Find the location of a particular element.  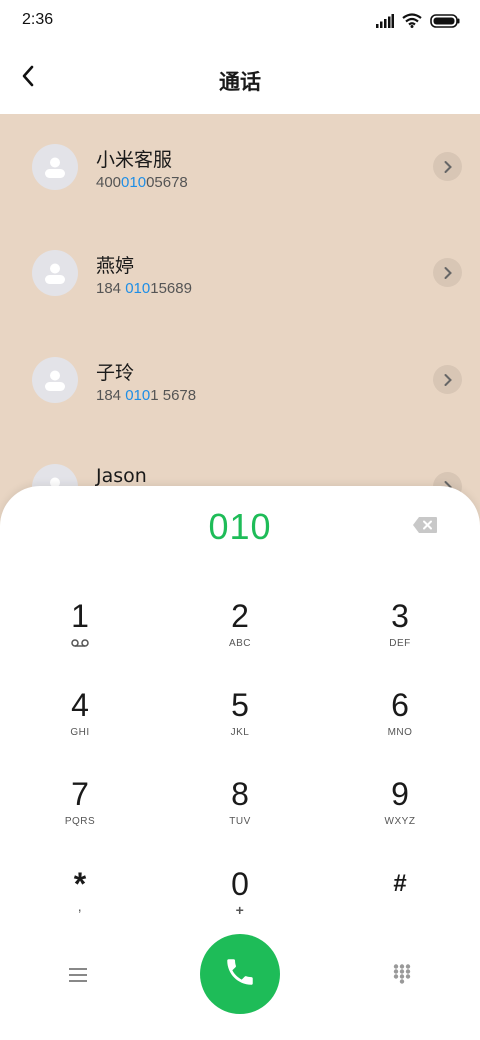

dial-input: 010 is located at coordinates (240, 527).